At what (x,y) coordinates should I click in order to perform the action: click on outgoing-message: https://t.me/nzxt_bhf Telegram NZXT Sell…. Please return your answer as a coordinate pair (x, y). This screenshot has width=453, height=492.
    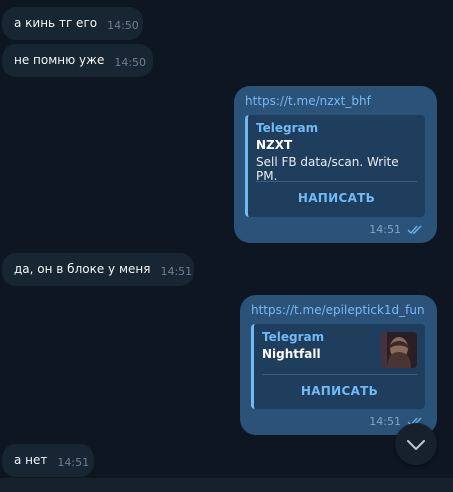
    Looking at the image, I should click on (335, 164).